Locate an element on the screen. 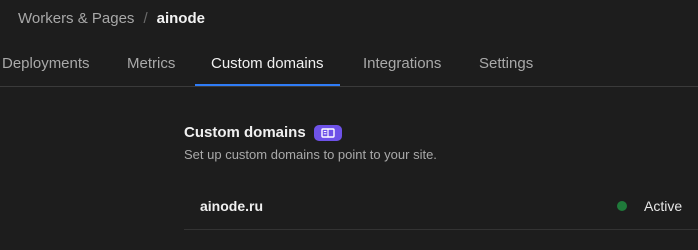 The width and height of the screenshot is (698, 250). status-label: Active is located at coordinates (663, 206).